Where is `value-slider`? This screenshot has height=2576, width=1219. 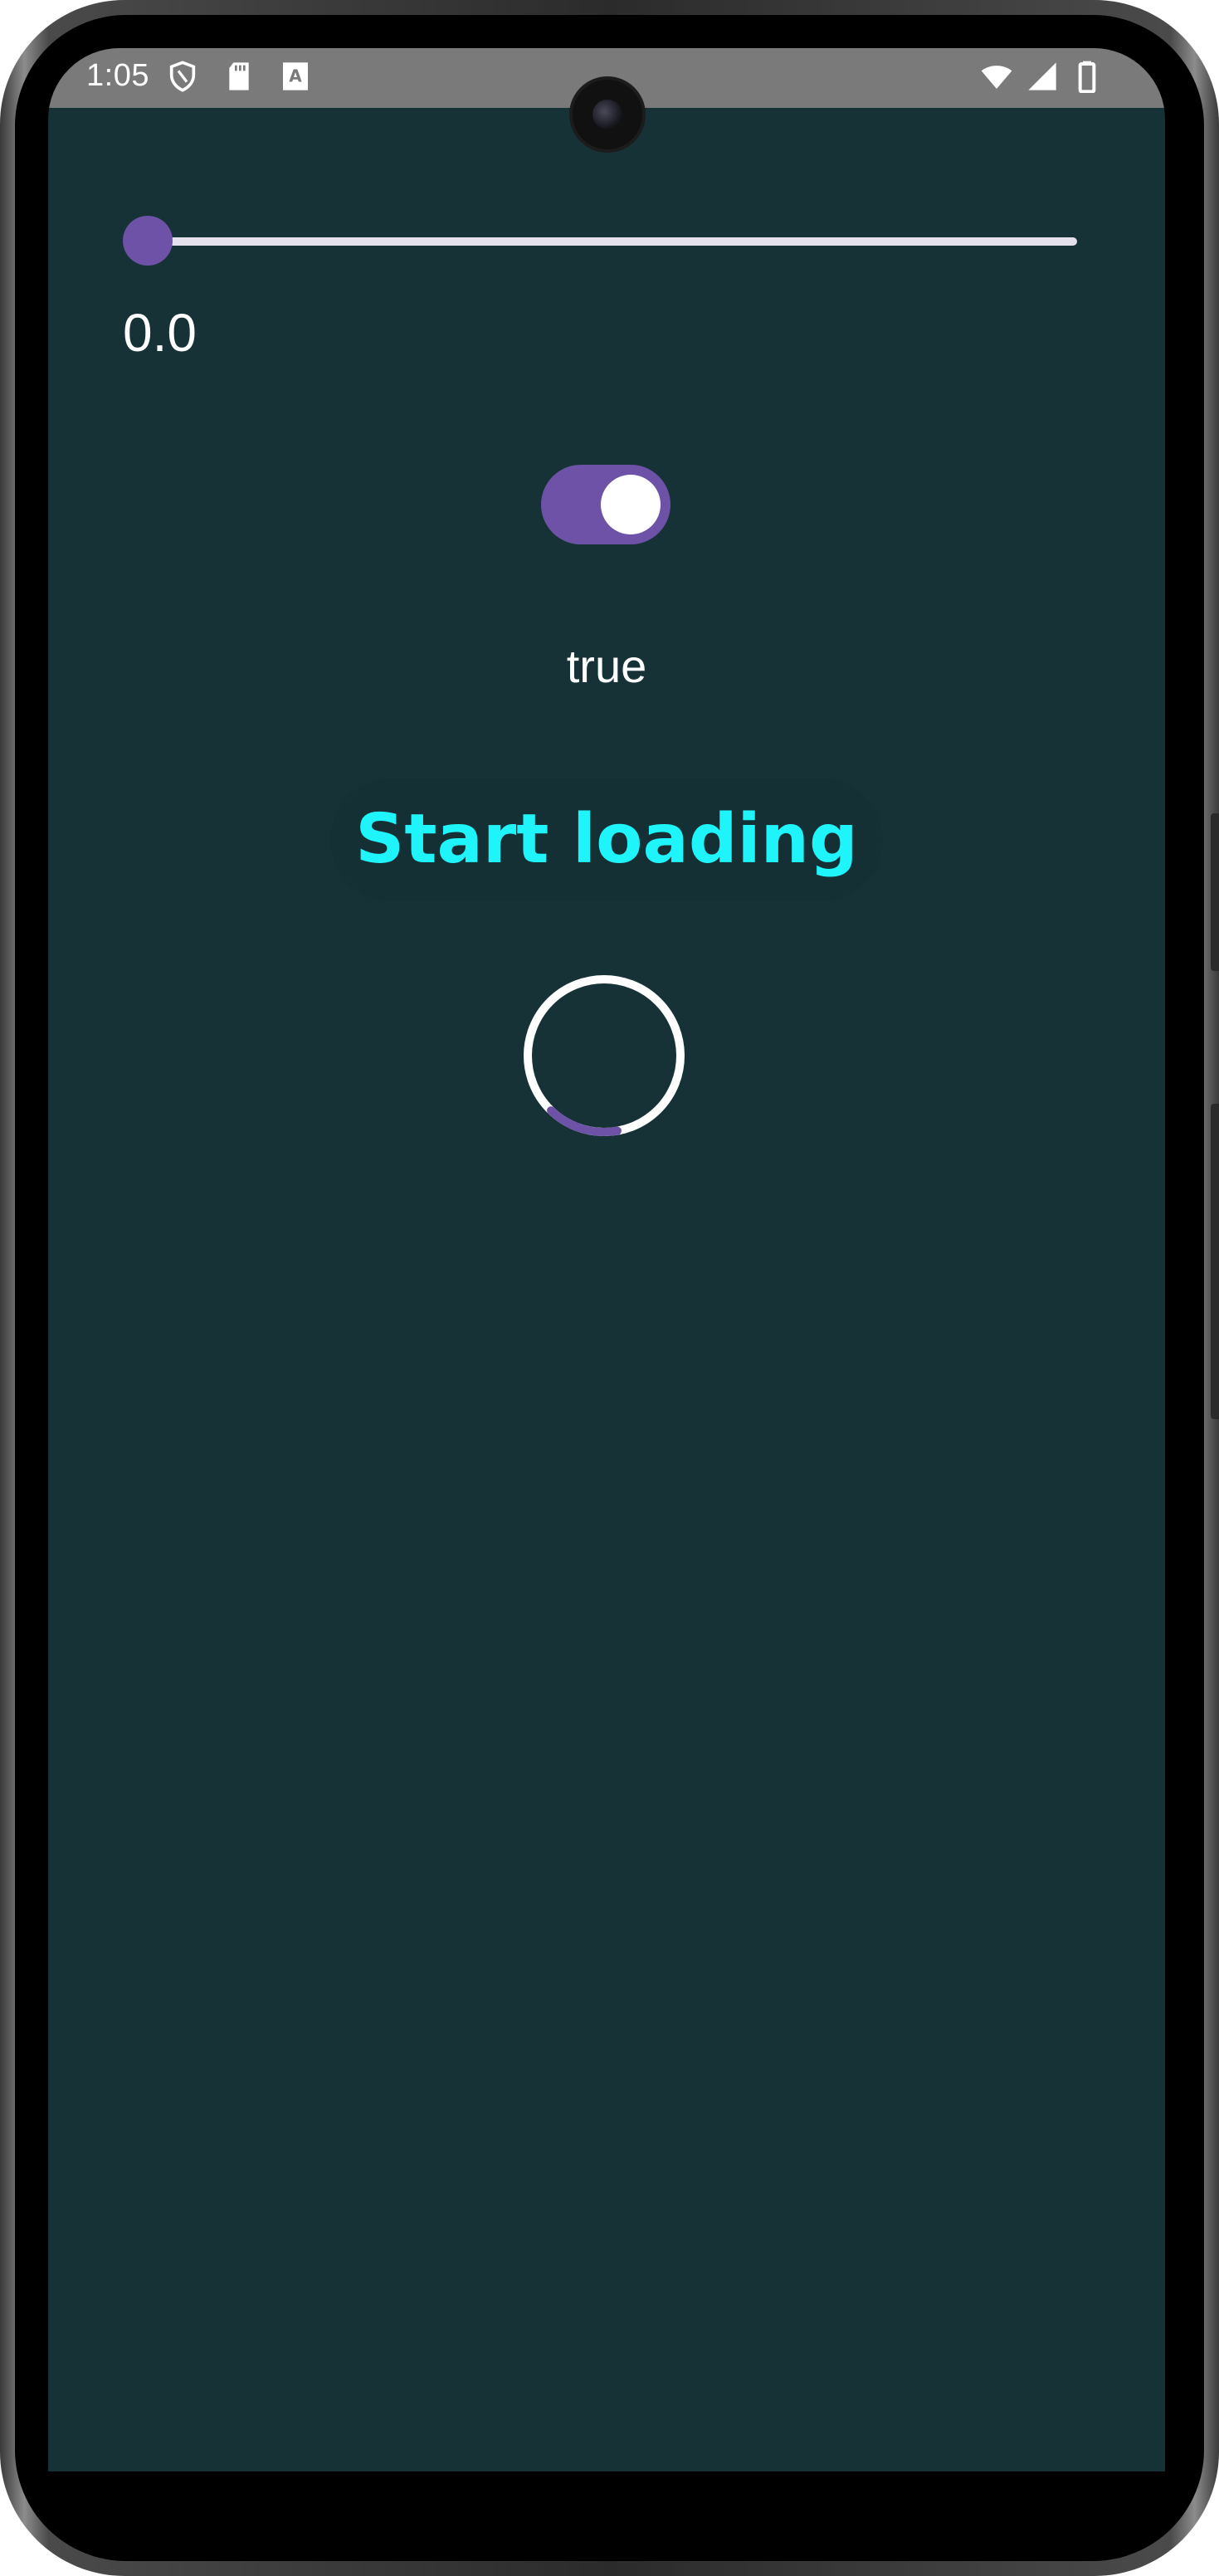 value-slider is located at coordinates (600, 240).